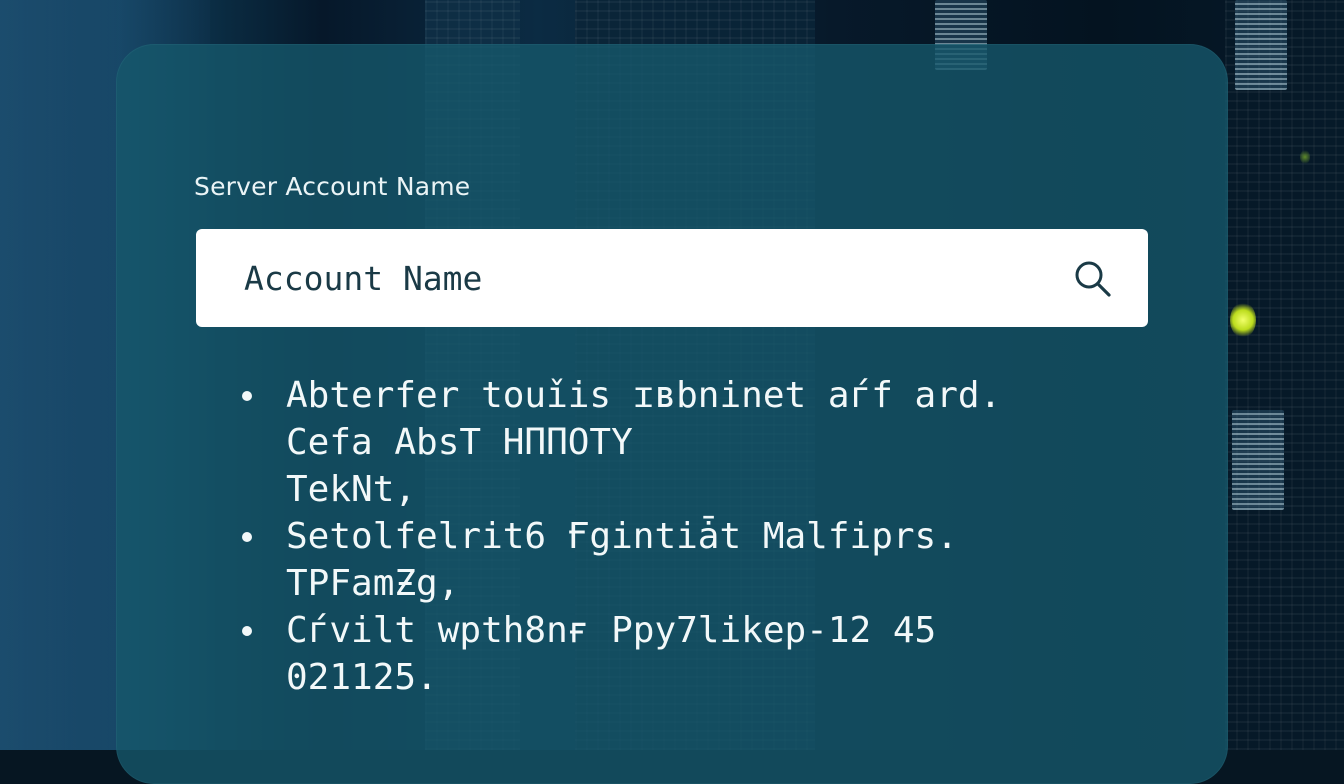 The height and width of the screenshot is (784, 1344). I want to click on search-icon, so click(1092, 278).